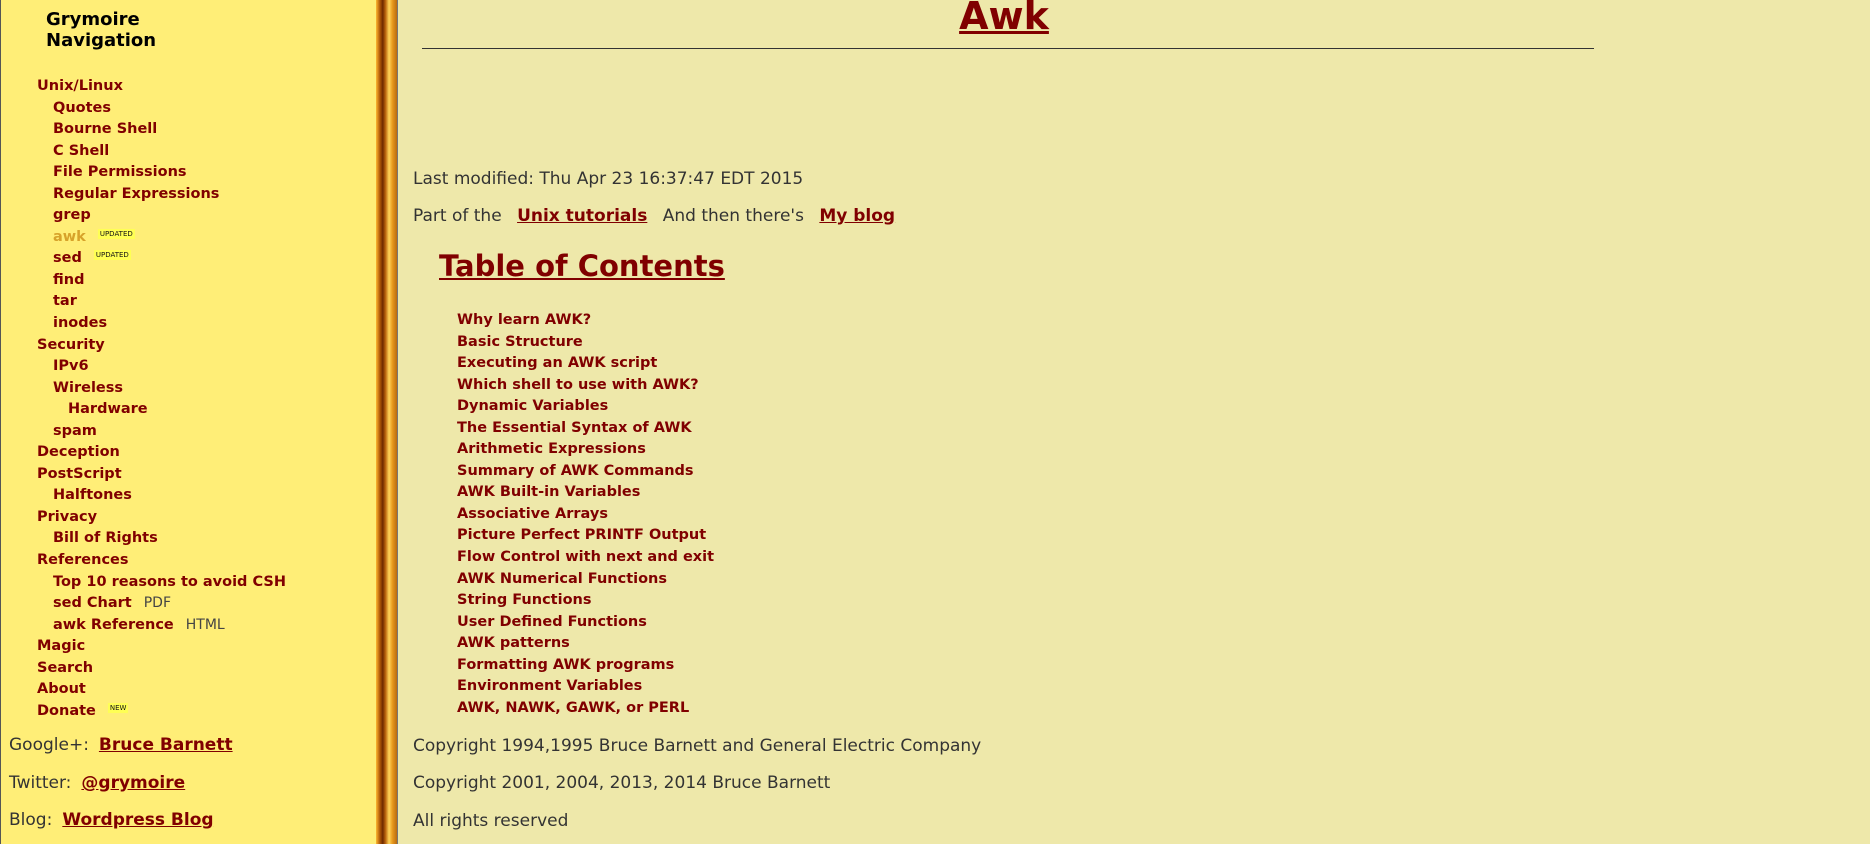 The width and height of the screenshot is (1870, 844). I want to click on sidebar-link-privacy: Privacy, so click(67, 517).